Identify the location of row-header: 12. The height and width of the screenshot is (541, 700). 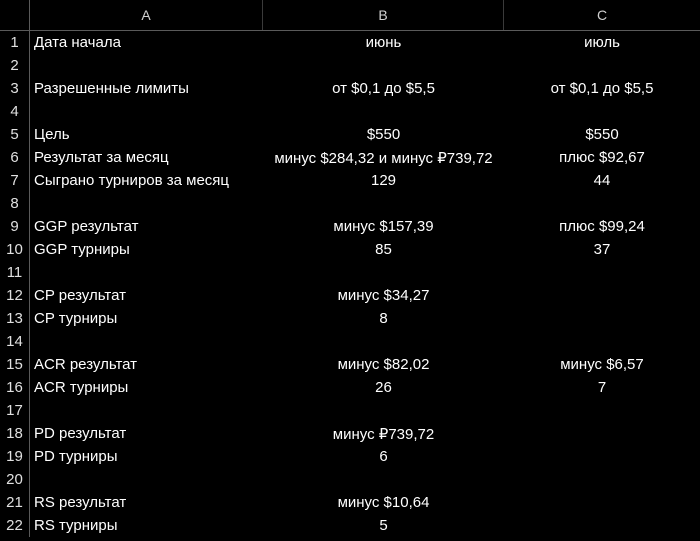
(15, 295).